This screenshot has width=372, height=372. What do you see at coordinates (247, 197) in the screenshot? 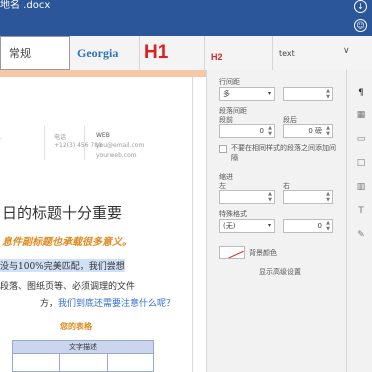
I see `indent-left-field: ▲ ▼` at bounding box center [247, 197].